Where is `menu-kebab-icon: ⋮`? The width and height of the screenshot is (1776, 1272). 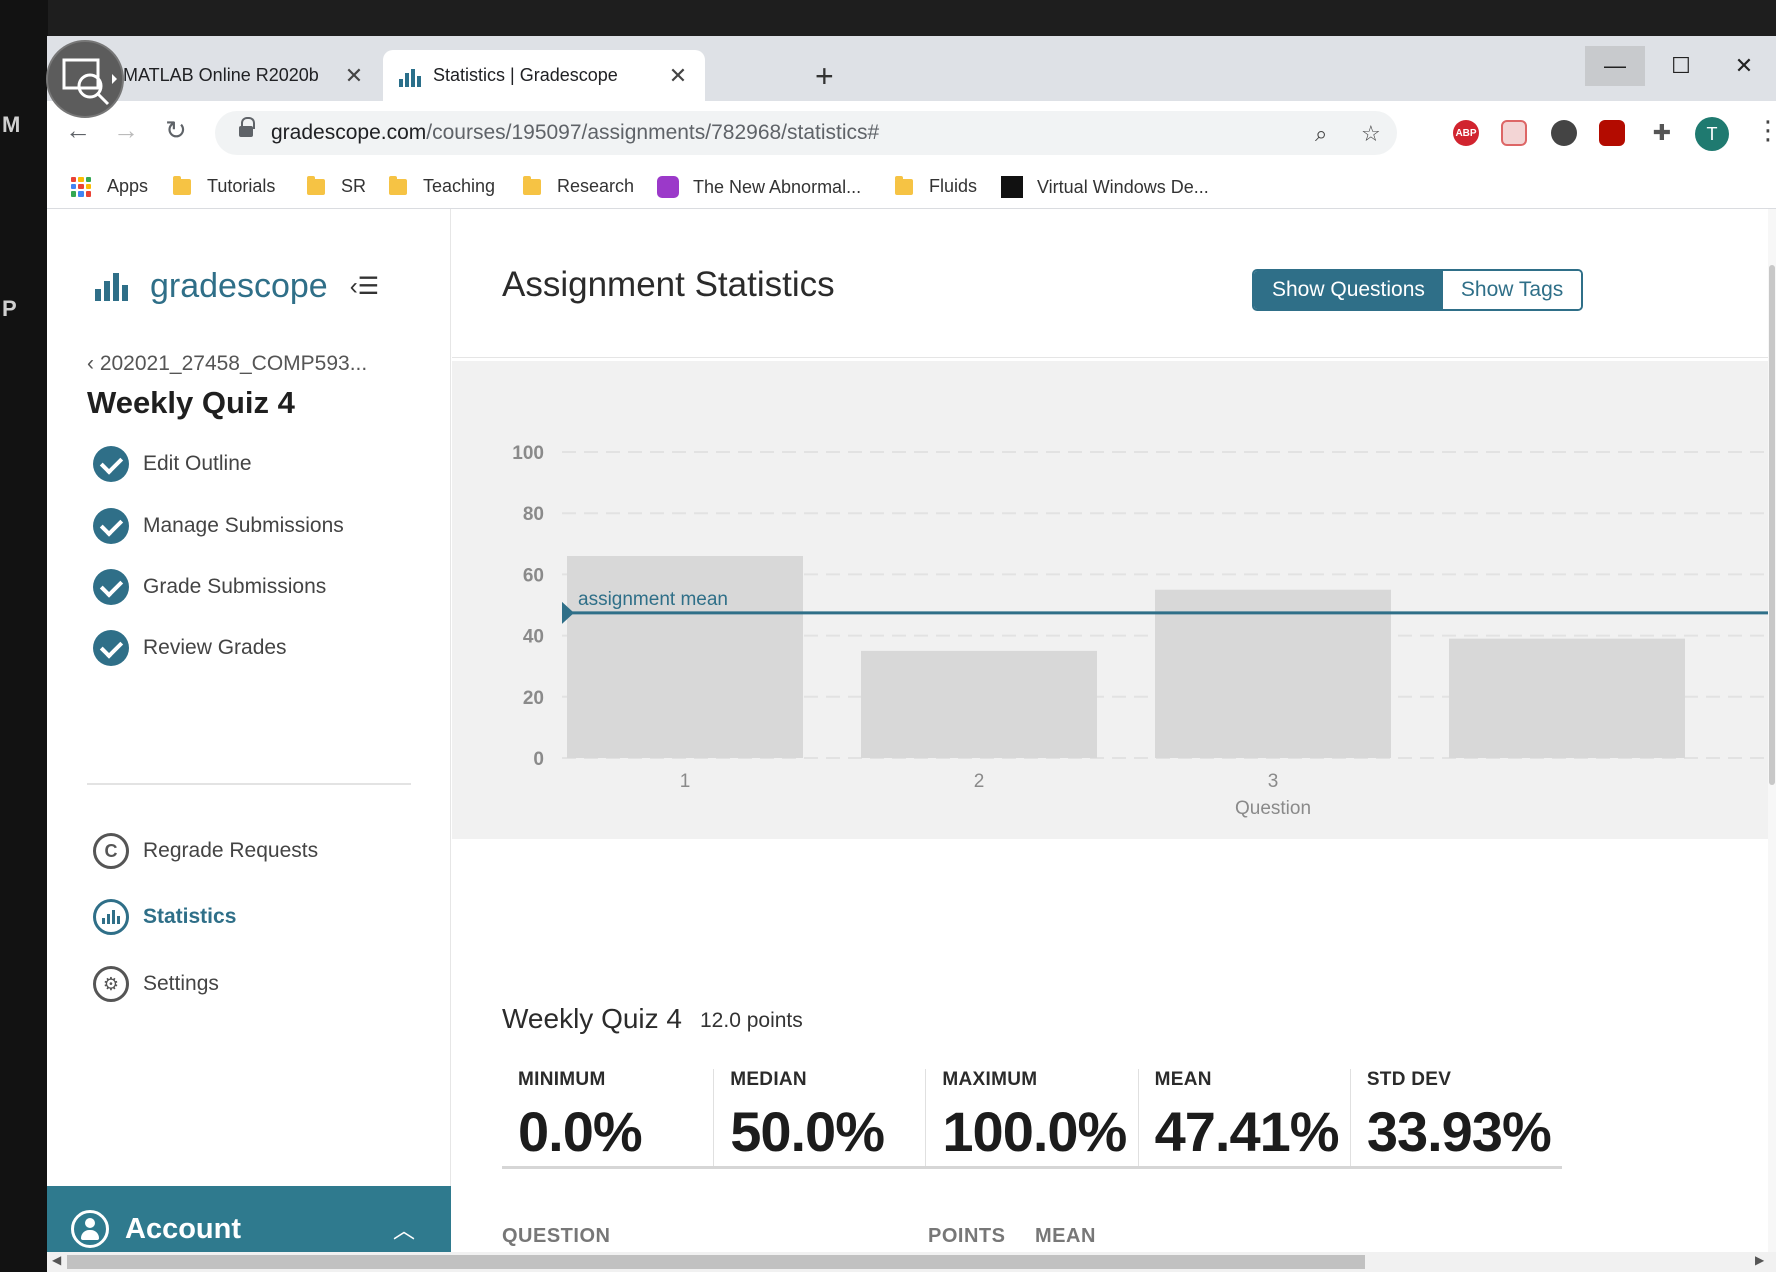
menu-kebab-icon: ⋮ is located at coordinates (1765, 130).